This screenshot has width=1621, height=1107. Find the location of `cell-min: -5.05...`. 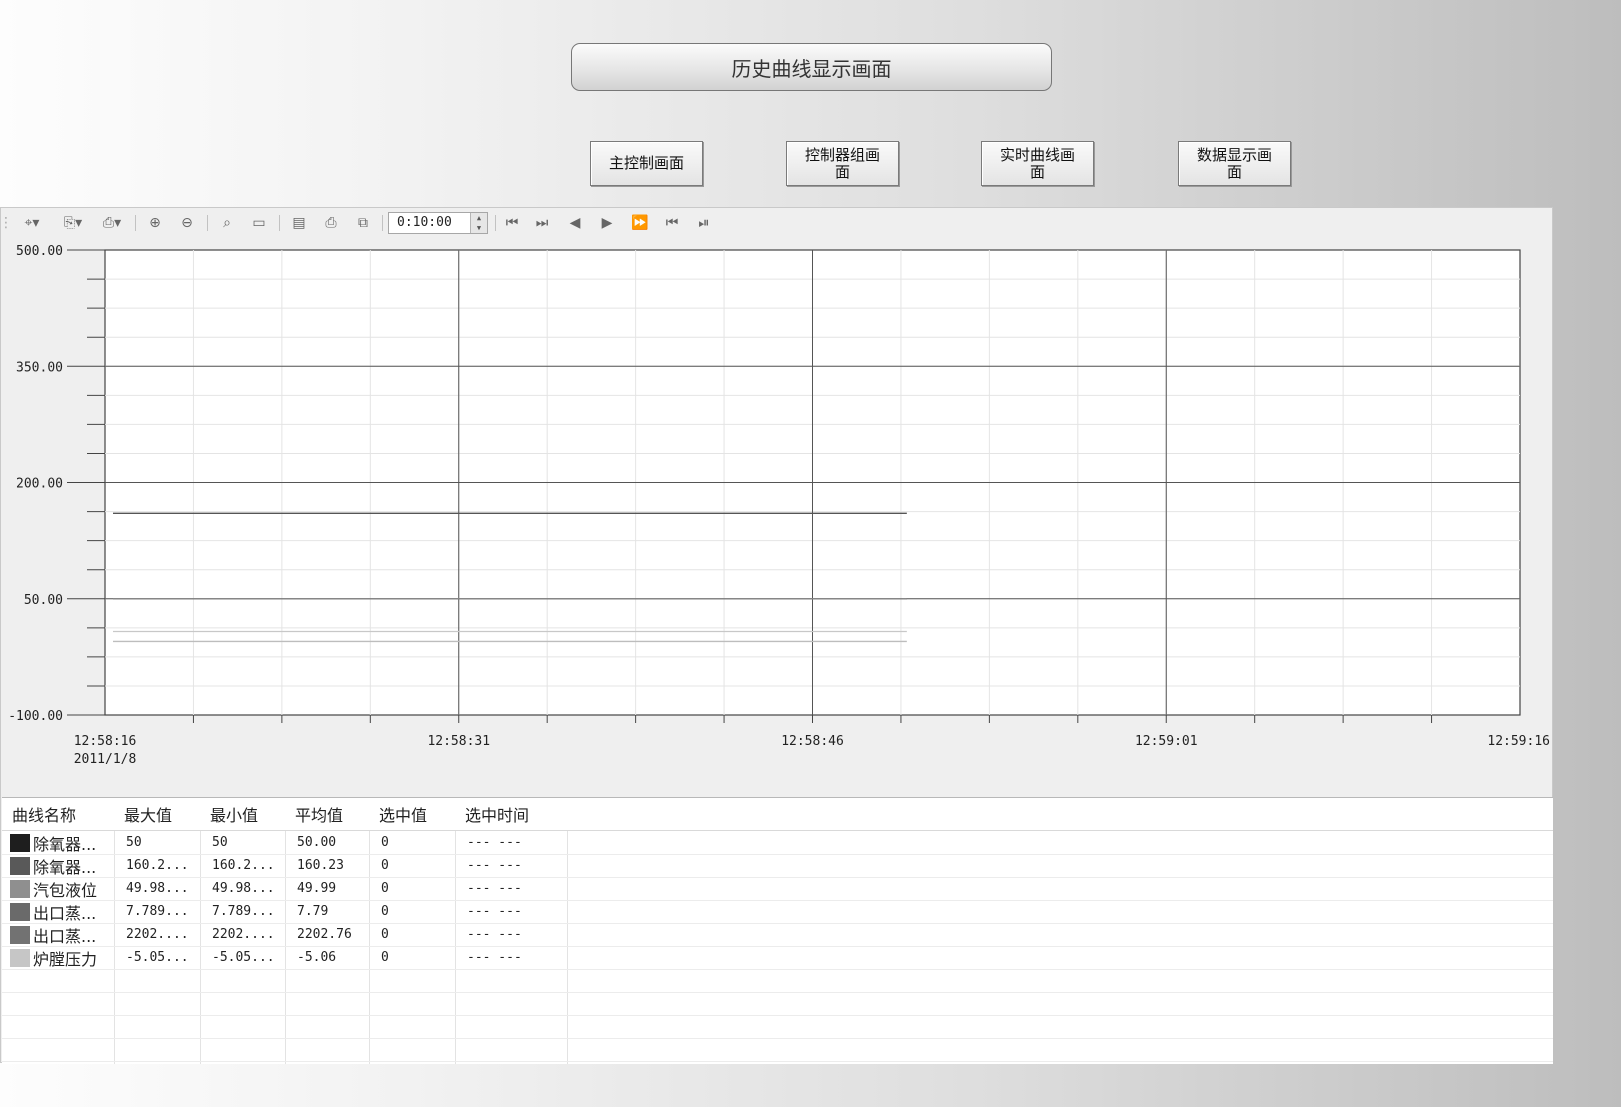

cell-min: -5.05... is located at coordinates (243, 957).